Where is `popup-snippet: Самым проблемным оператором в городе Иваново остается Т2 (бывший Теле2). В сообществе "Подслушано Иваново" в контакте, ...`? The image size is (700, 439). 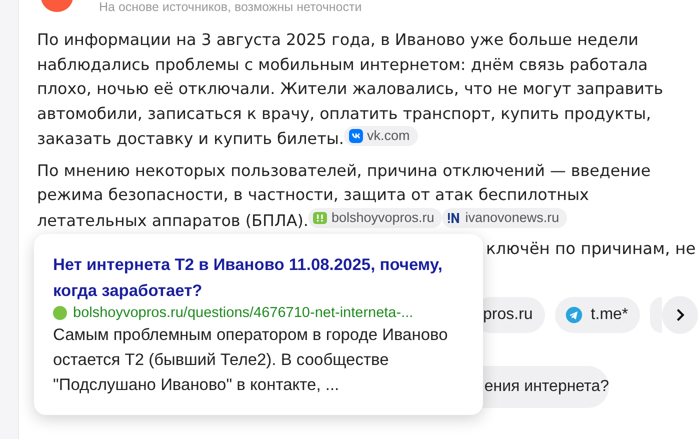 popup-snippet: Самым проблемным оператором в городе Иваново остается Т2 (бывший Теле2). В сообществе "Подслушано Иваново" в контакте, ... is located at coordinates (251, 360).